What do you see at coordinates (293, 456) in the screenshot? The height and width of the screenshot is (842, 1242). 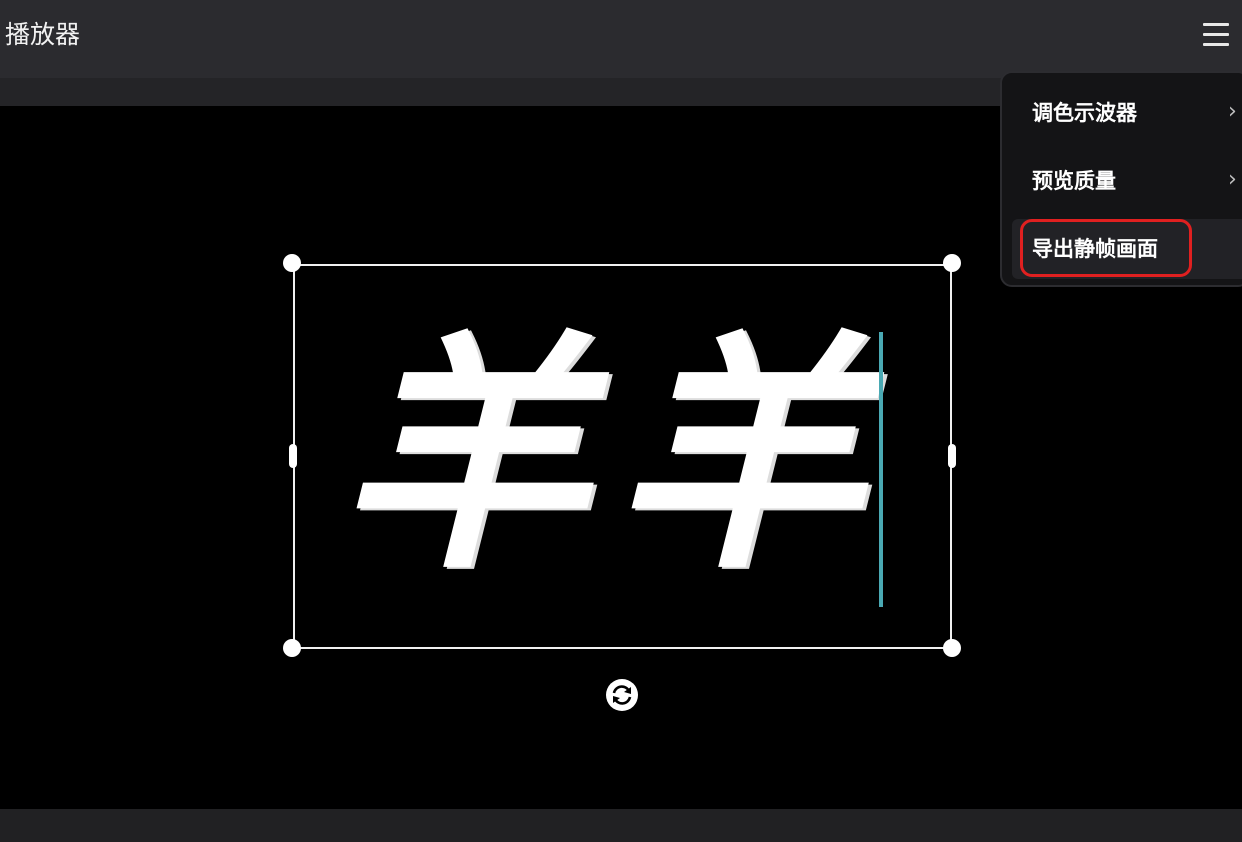 I see `resize-handle-left` at bounding box center [293, 456].